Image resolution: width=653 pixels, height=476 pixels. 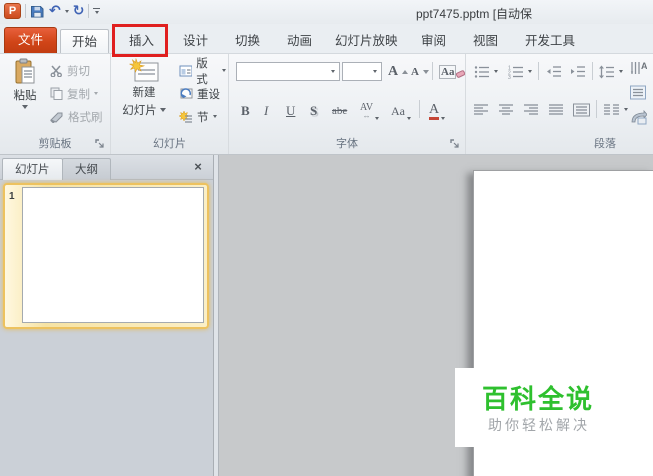 What do you see at coordinates (425, 71) in the screenshot?
I see `shrink-font-arrow-icon` at bounding box center [425, 71].